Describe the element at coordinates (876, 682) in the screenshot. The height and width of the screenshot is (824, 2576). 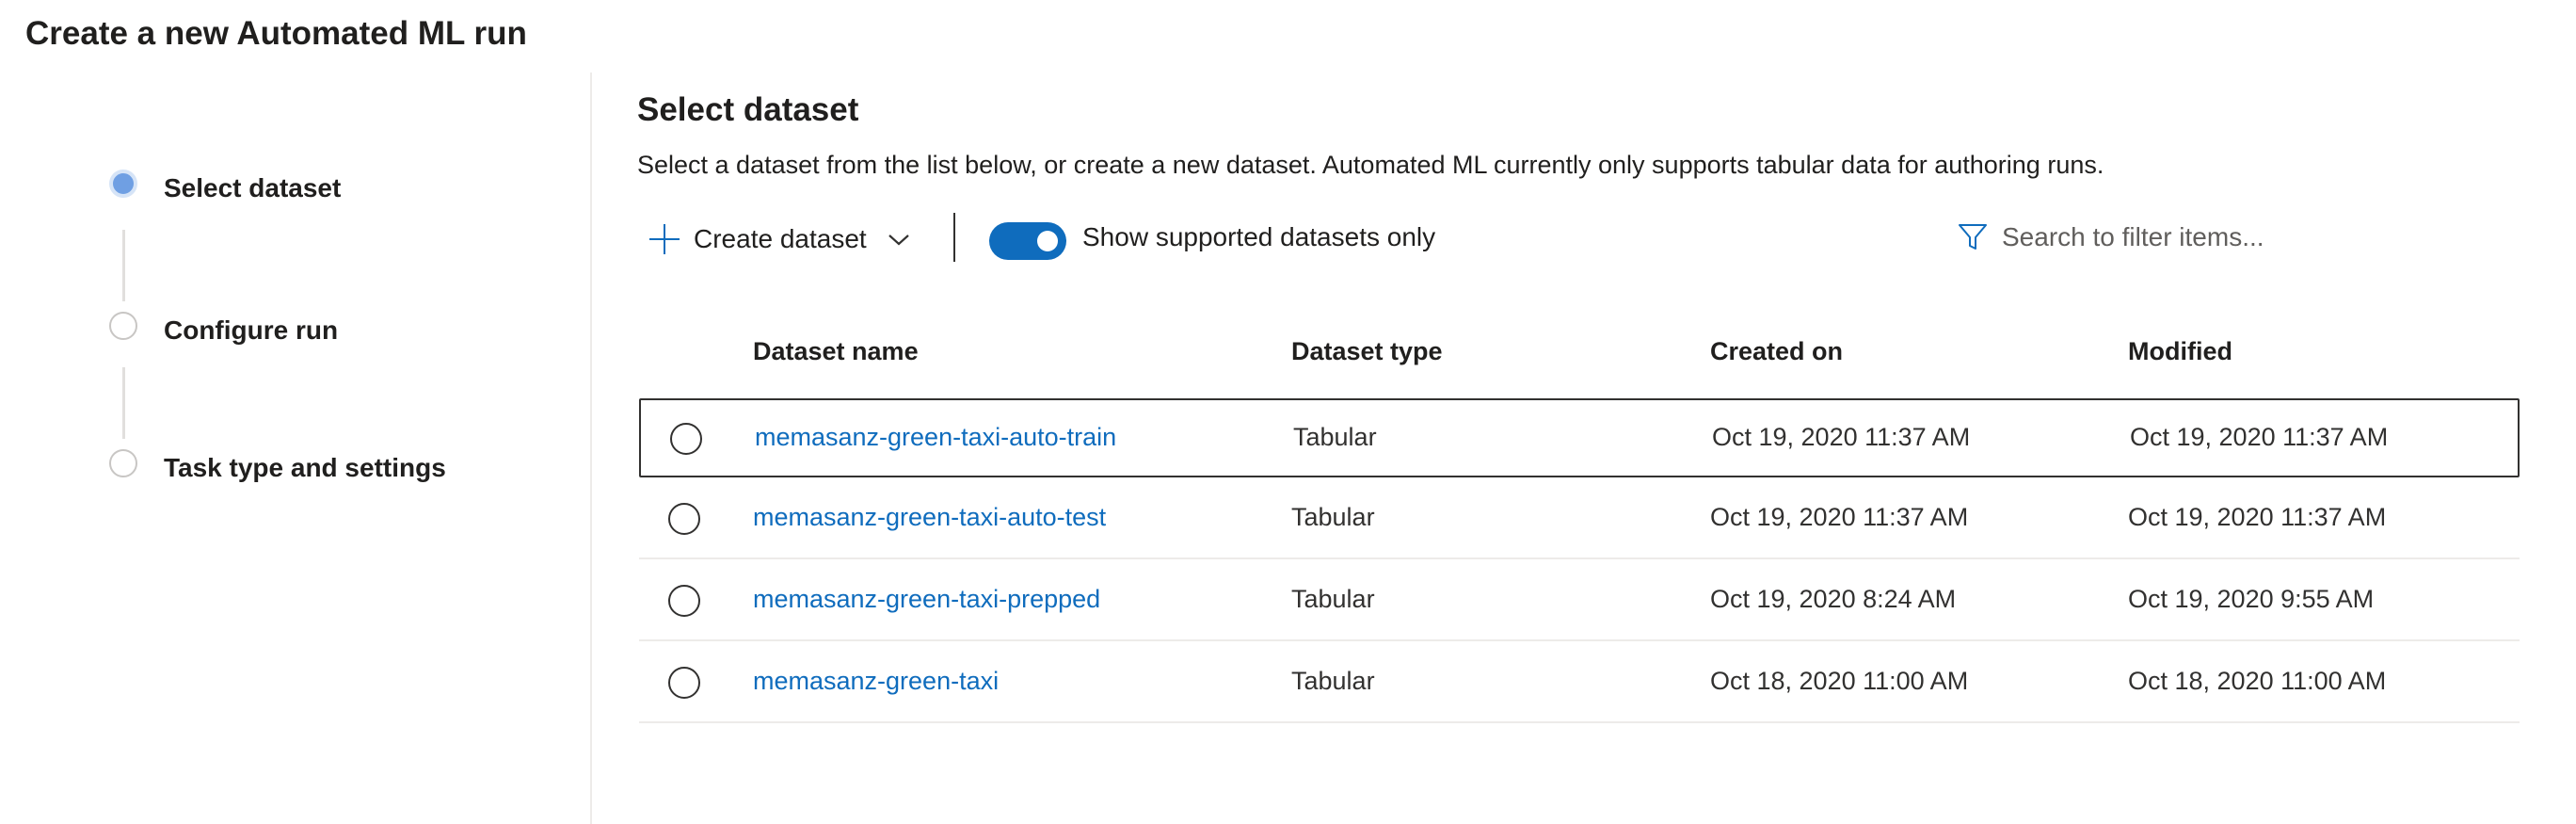
I see `dataset-name-link: memasanz-green-taxi` at that location.